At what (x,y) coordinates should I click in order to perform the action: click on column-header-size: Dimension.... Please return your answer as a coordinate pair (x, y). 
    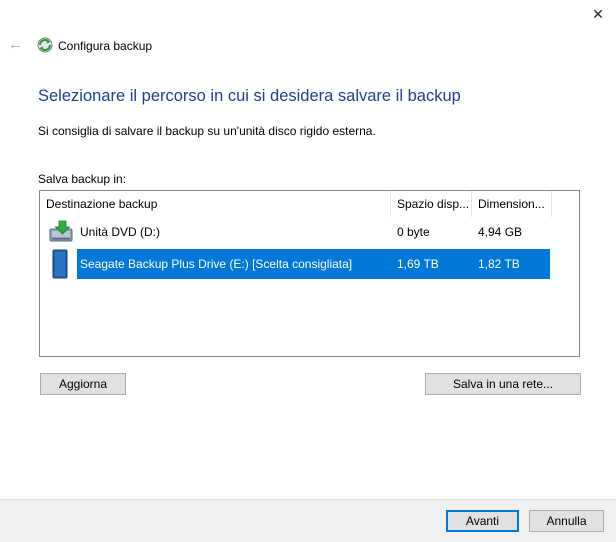
    Looking at the image, I should click on (511, 204).